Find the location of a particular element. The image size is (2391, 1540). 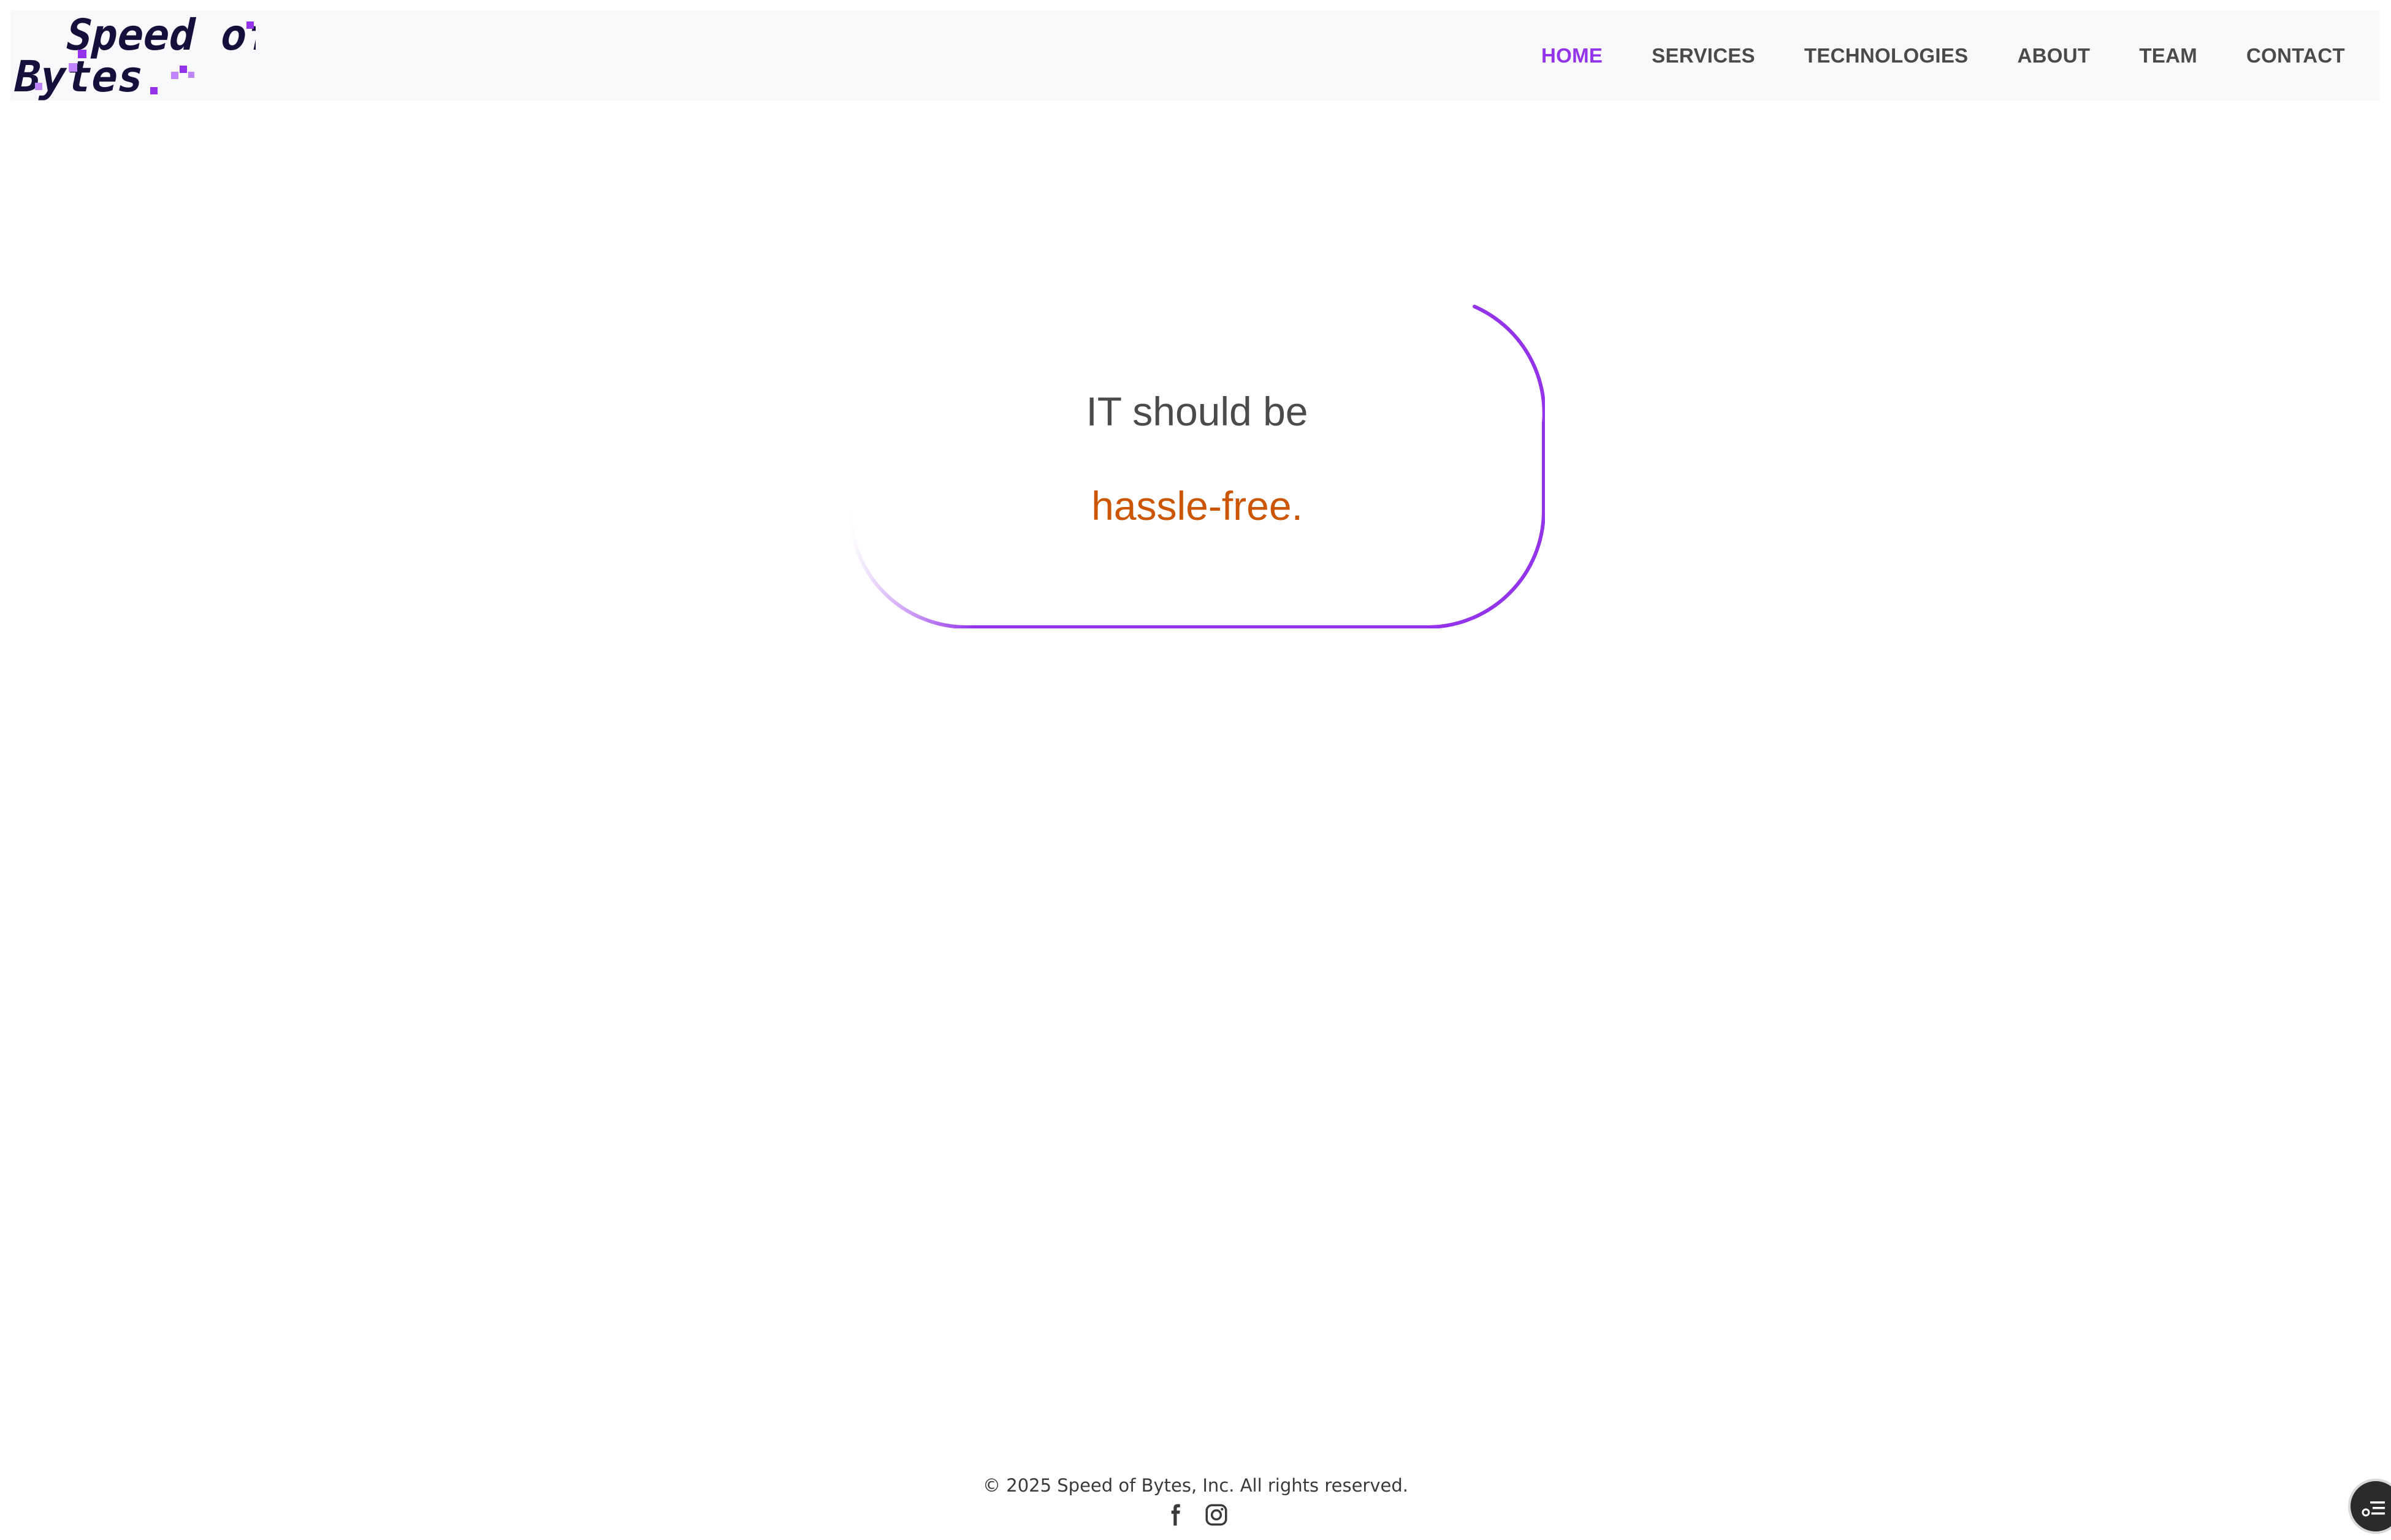

nav-contact: CONTACT is located at coordinates (2295, 56).